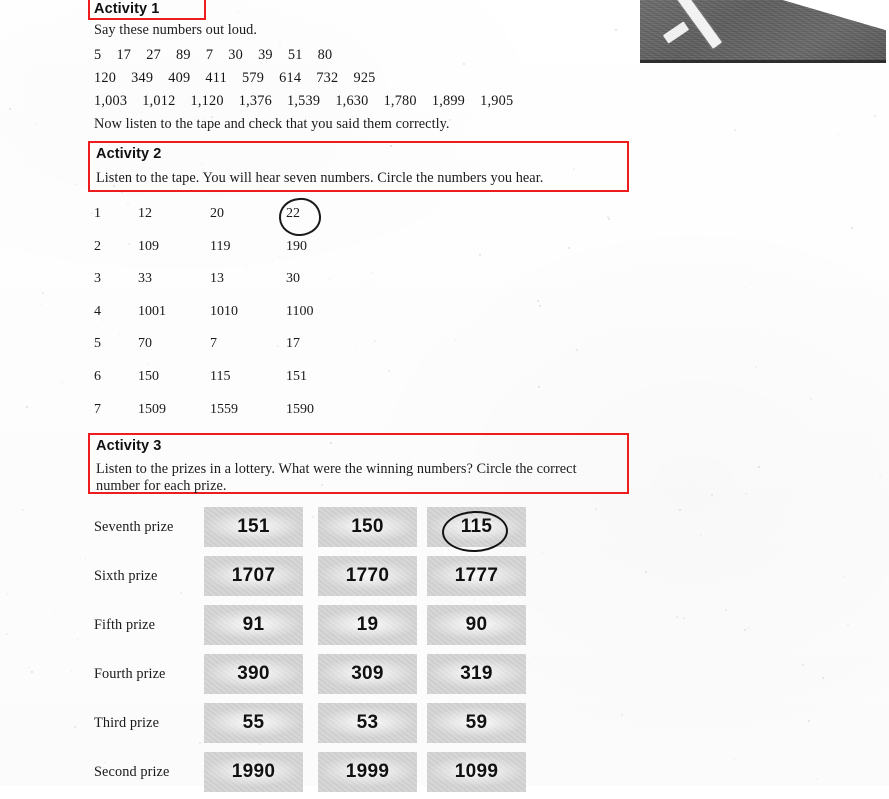 Image resolution: width=889 pixels, height=799 pixels. Describe the element at coordinates (476, 576) in the screenshot. I see `prize-option-cell: 1777` at that location.